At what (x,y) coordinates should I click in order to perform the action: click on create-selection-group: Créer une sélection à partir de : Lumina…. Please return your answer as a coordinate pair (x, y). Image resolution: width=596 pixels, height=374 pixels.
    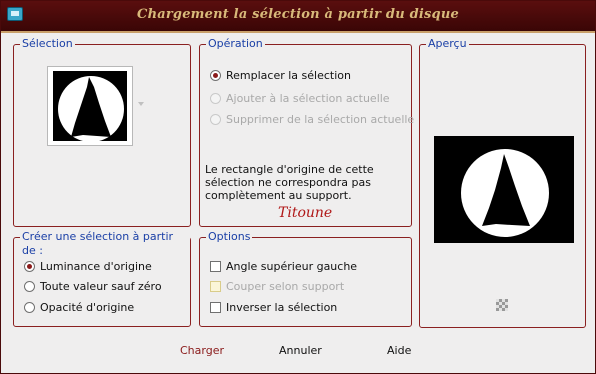
    Looking at the image, I should click on (102, 278).